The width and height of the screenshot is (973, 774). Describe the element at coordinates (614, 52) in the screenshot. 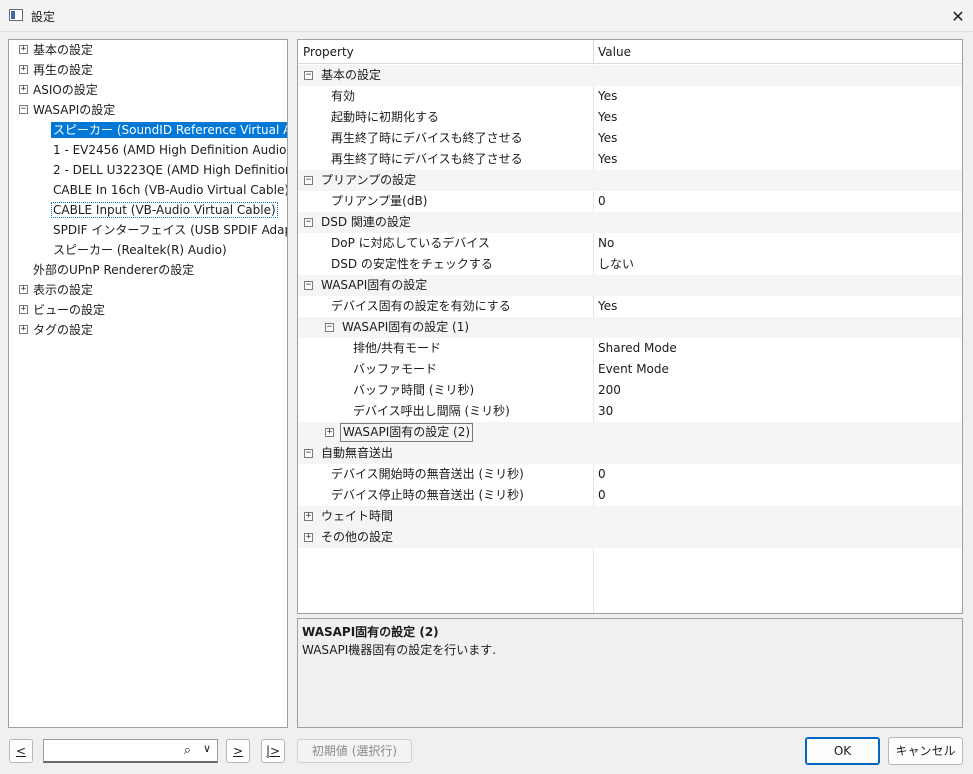

I see `column-header-value: Value` at that location.